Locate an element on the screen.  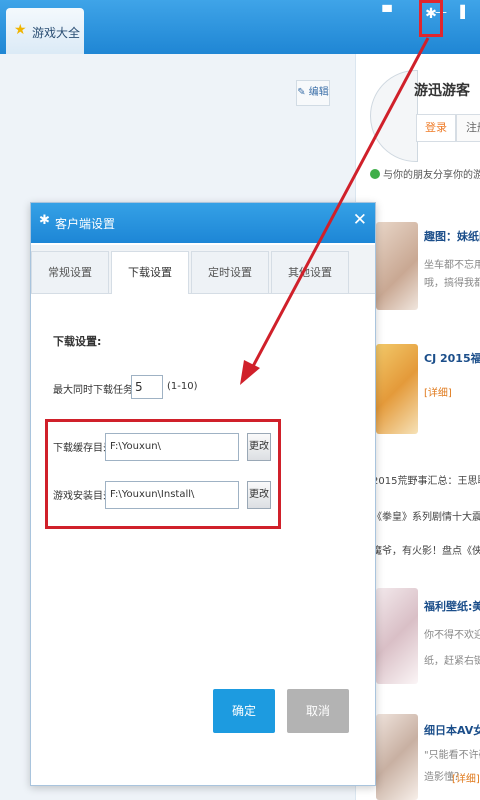
ok-button: 确定 is located at coordinates (244, 711).